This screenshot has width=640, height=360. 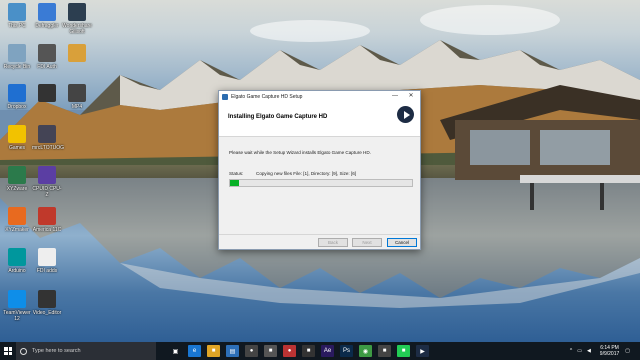 I want to click on edge-icon: e, so click(x=194, y=351).